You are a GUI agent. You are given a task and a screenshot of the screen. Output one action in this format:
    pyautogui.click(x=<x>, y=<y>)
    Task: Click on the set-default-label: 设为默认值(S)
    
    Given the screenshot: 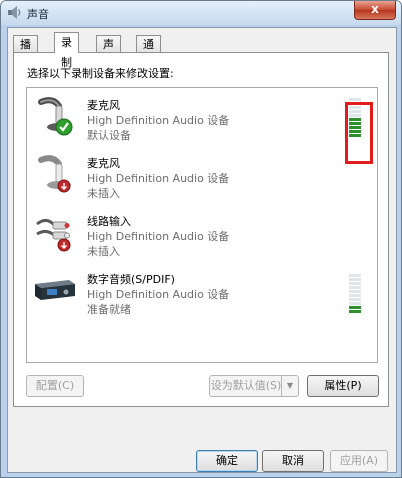 What is the action you would take?
    pyautogui.click(x=246, y=385)
    